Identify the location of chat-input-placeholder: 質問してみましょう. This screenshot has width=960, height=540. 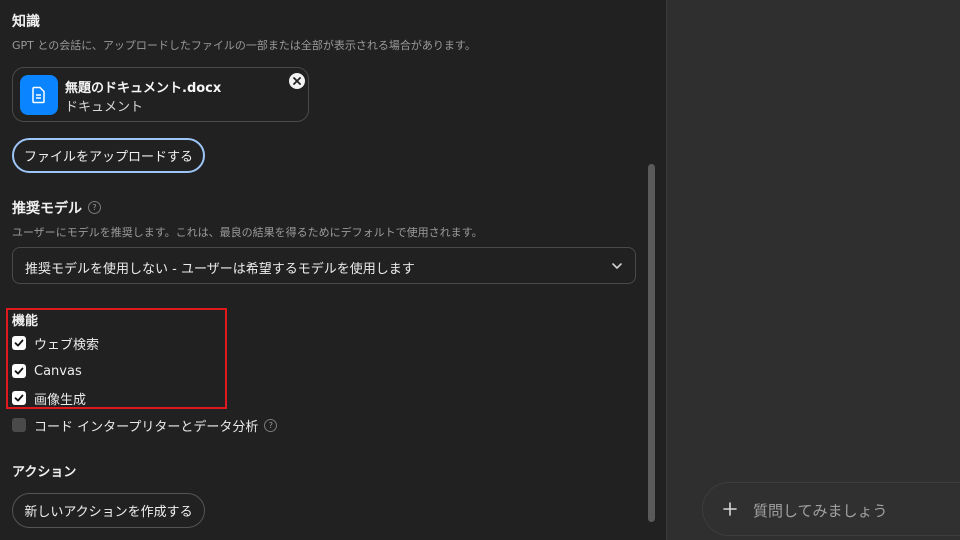
(820, 511).